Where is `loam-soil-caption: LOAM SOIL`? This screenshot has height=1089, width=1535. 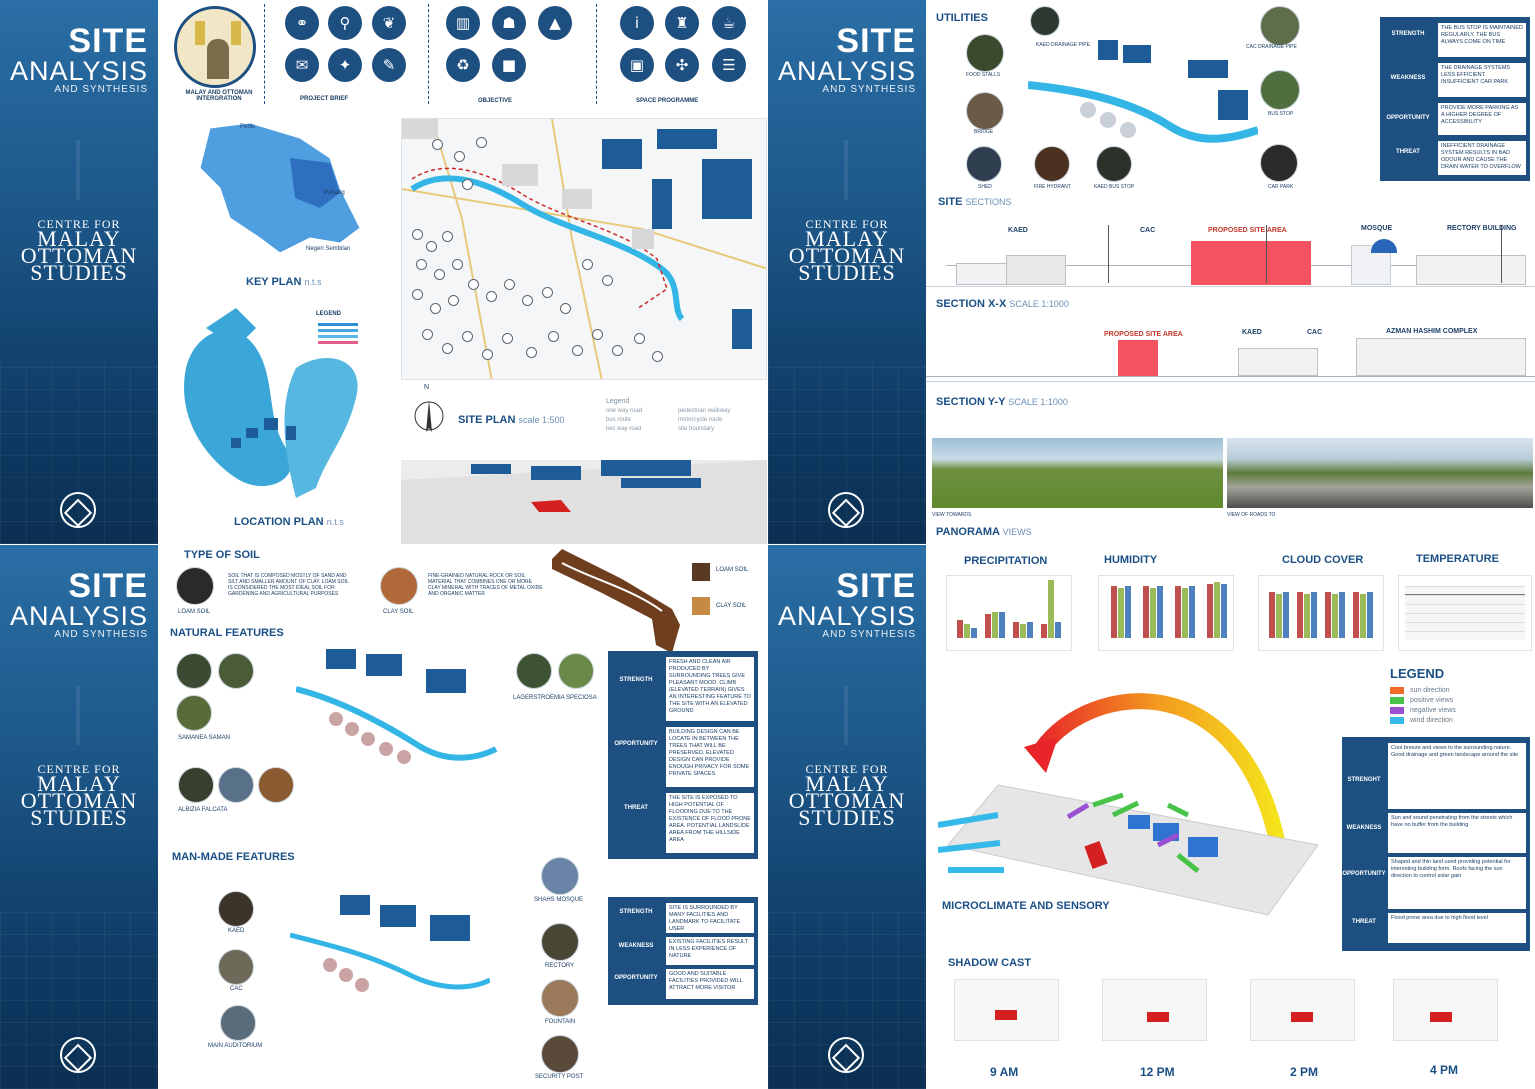
loam-soil-caption: LOAM SOIL is located at coordinates (194, 612).